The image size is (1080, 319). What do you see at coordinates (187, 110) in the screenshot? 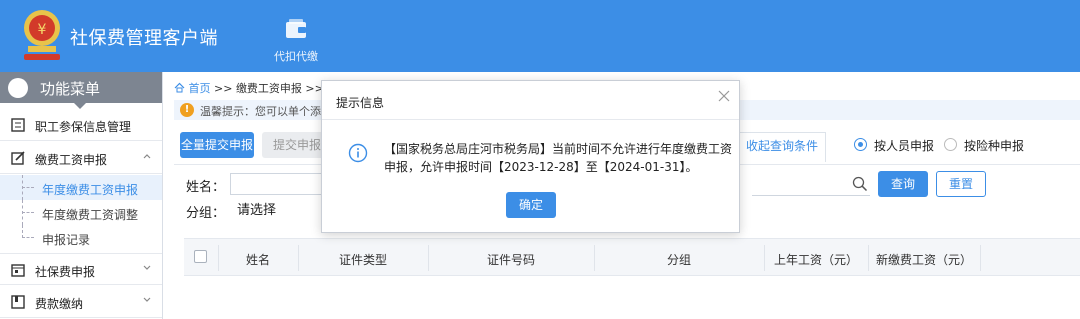
I see `warning-icon: !` at bounding box center [187, 110].